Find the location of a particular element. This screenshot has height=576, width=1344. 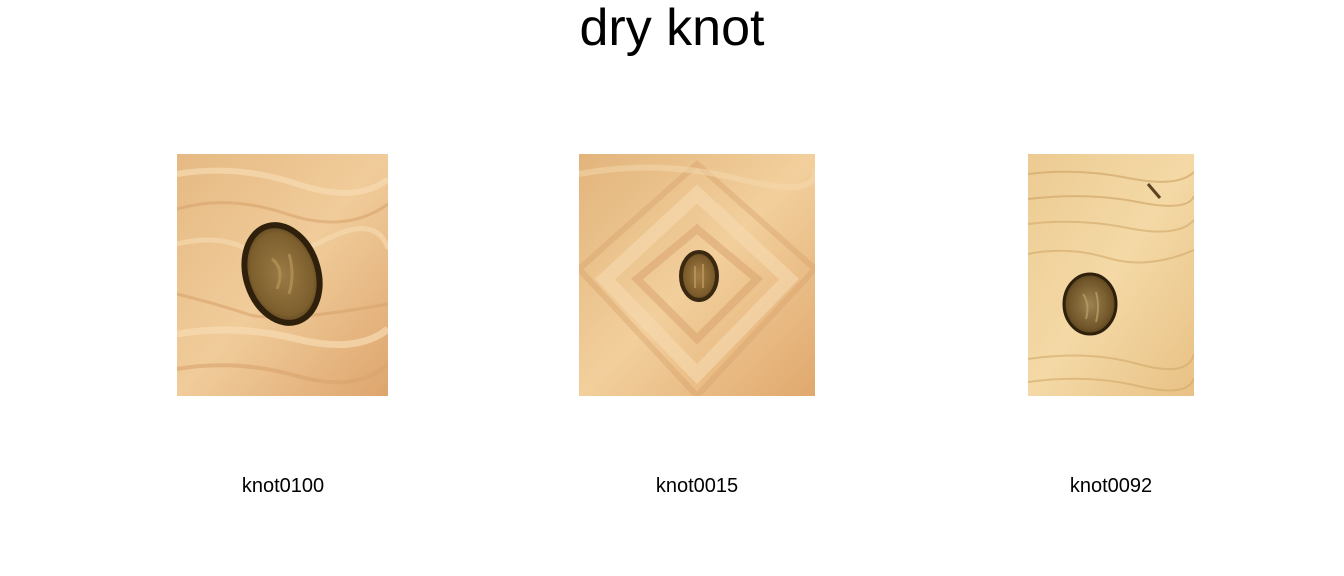

sample-label-3: knot0092 is located at coordinates (1111, 486).